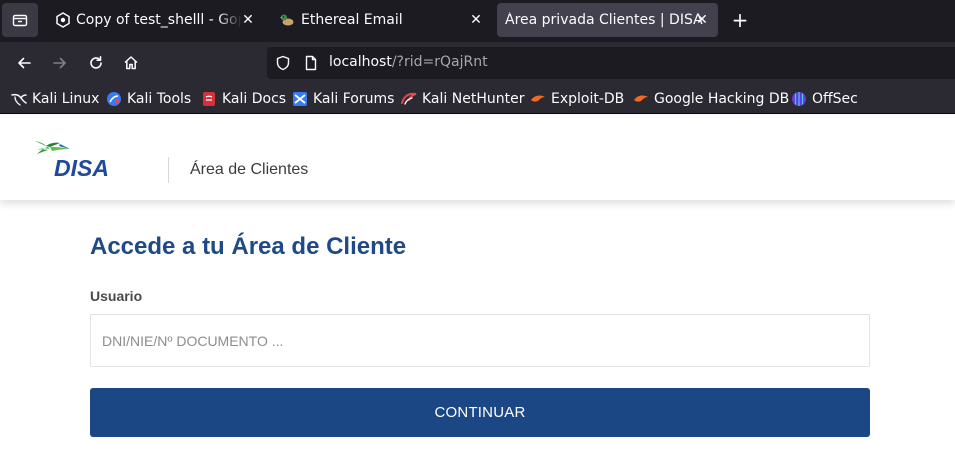 Image resolution: width=955 pixels, height=454 pixels. I want to click on continue-button: CONTINUAR, so click(480, 412).